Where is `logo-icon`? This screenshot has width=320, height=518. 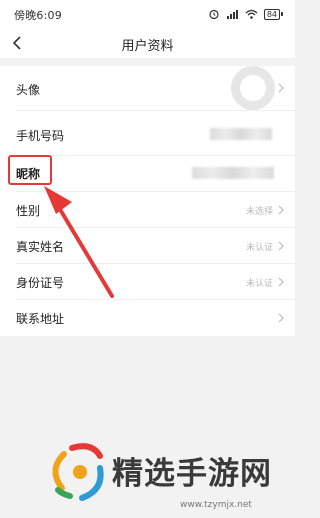 logo-icon is located at coordinates (78, 472).